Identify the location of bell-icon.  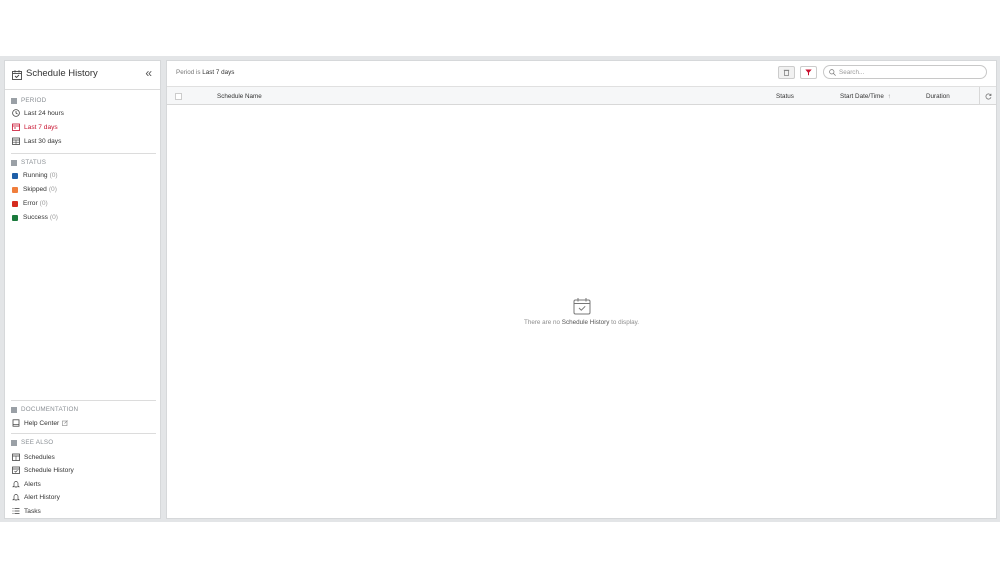
(16, 484).